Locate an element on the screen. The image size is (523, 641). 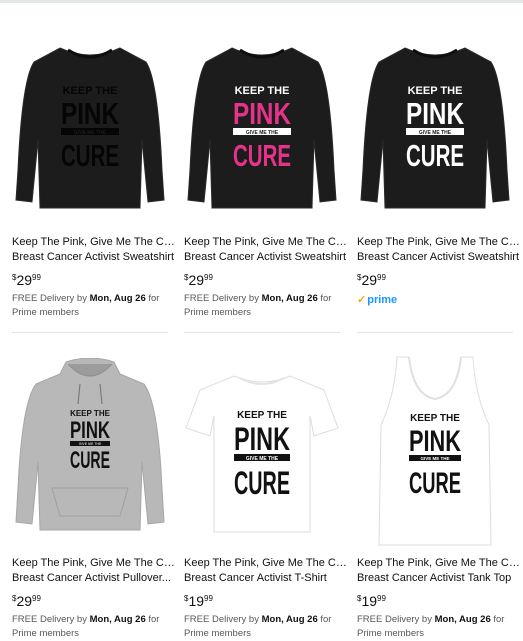
product-image-hoodie: KEEP THE PINK GIVE ME THE CURE is located at coordinates (90, 448).